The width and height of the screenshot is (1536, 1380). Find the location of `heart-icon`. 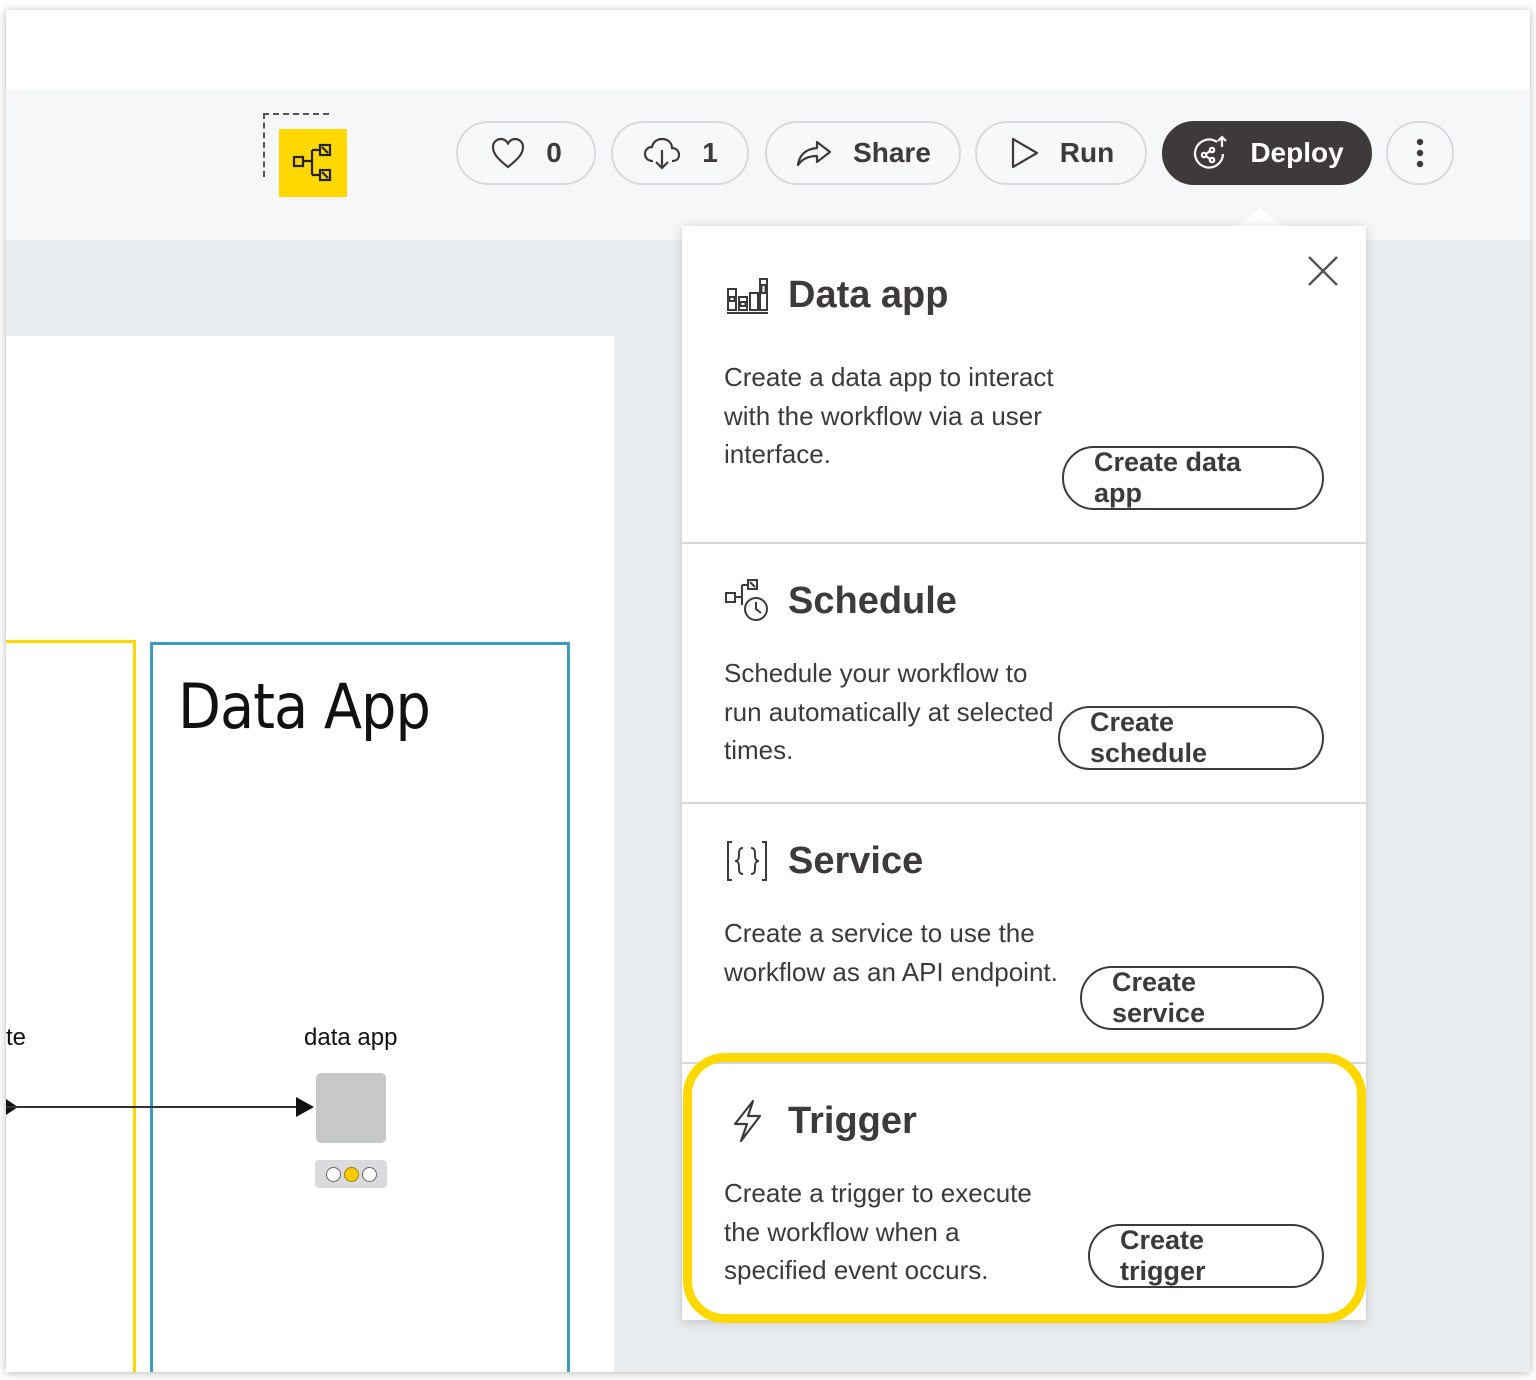

heart-icon is located at coordinates (508, 153).